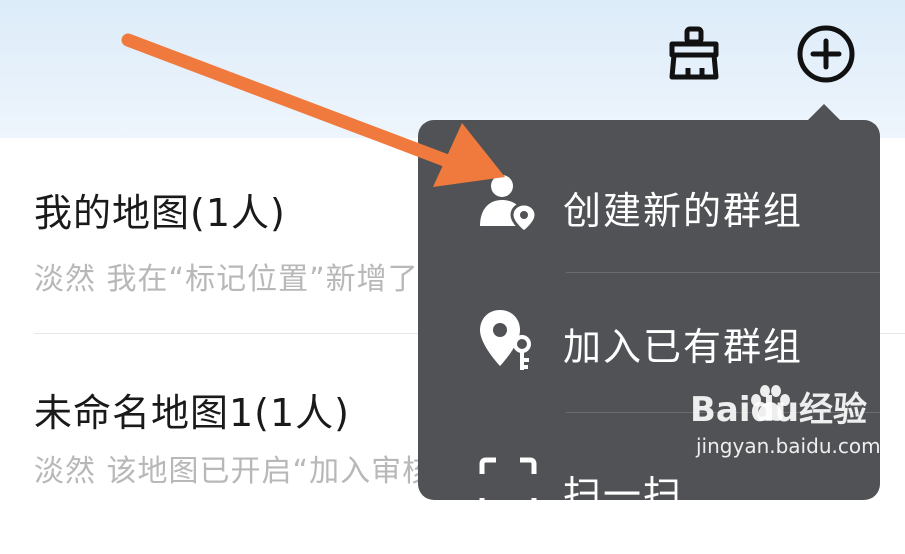 The width and height of the screenshot is (905, 554). I want to click on map-title: 未命名地图1(1人), so click(192, 413).